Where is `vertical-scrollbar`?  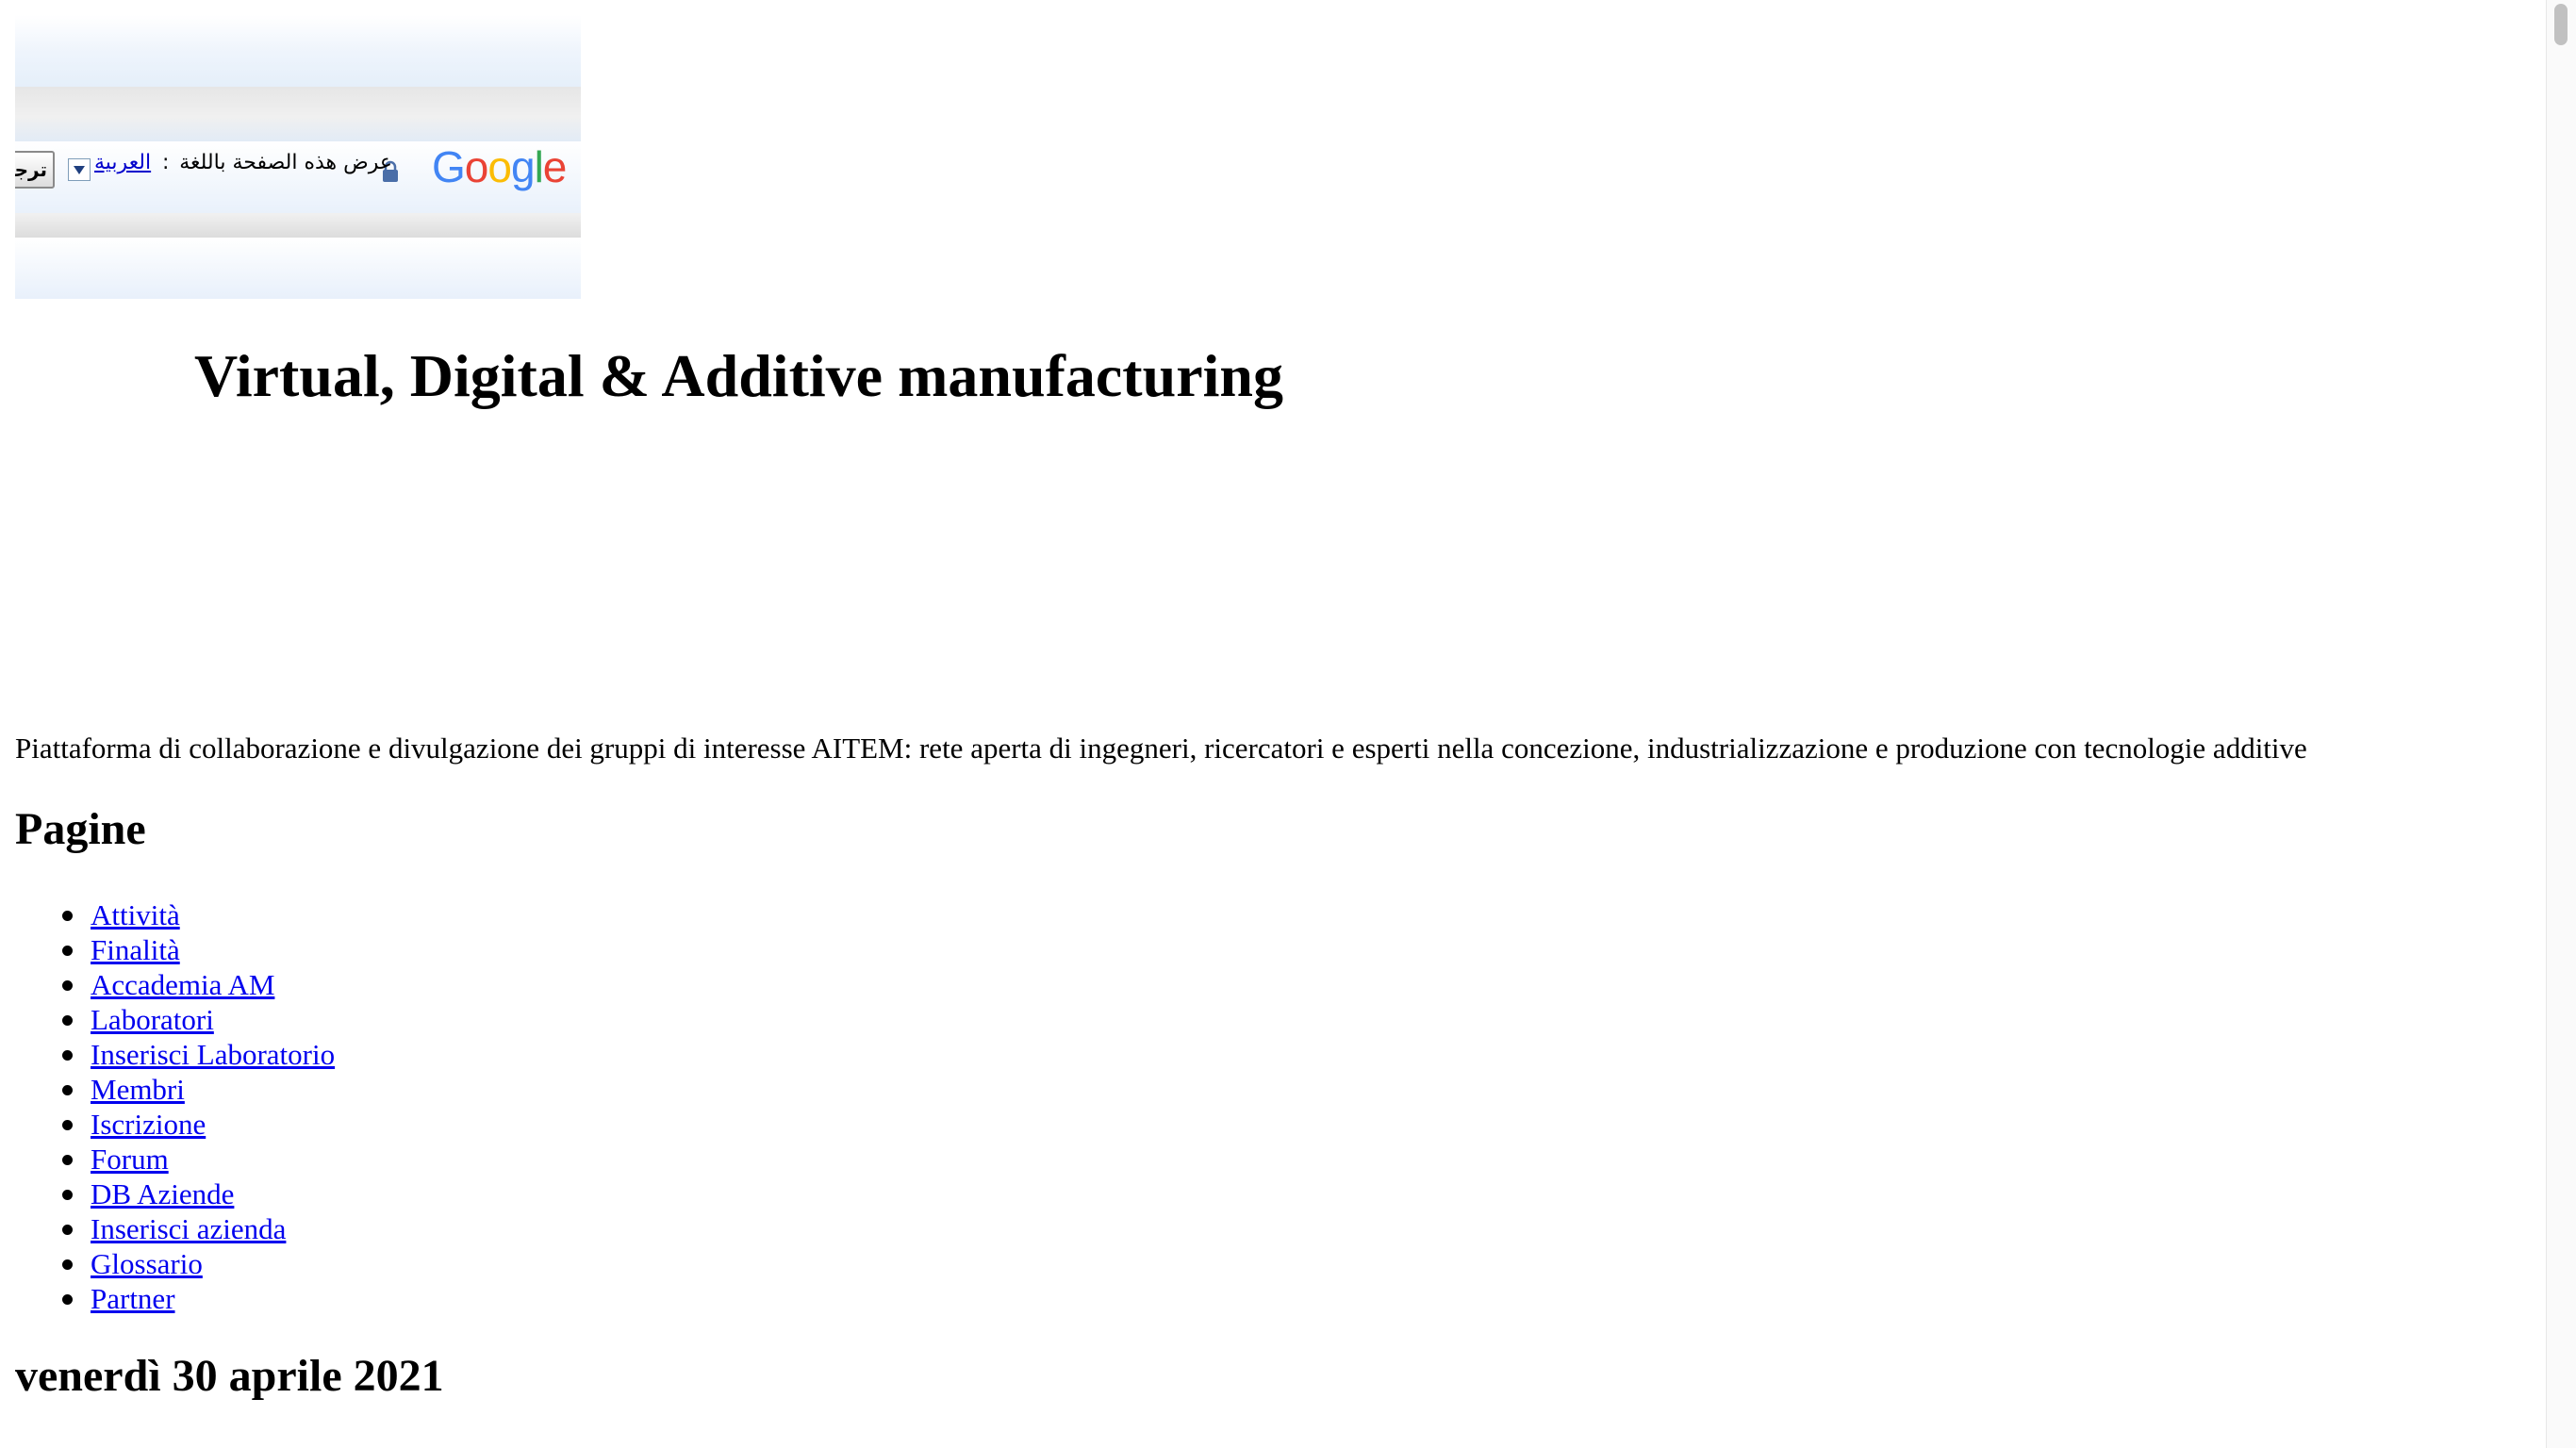
vertical-scrollbar is located at coordinates (2561, 724).